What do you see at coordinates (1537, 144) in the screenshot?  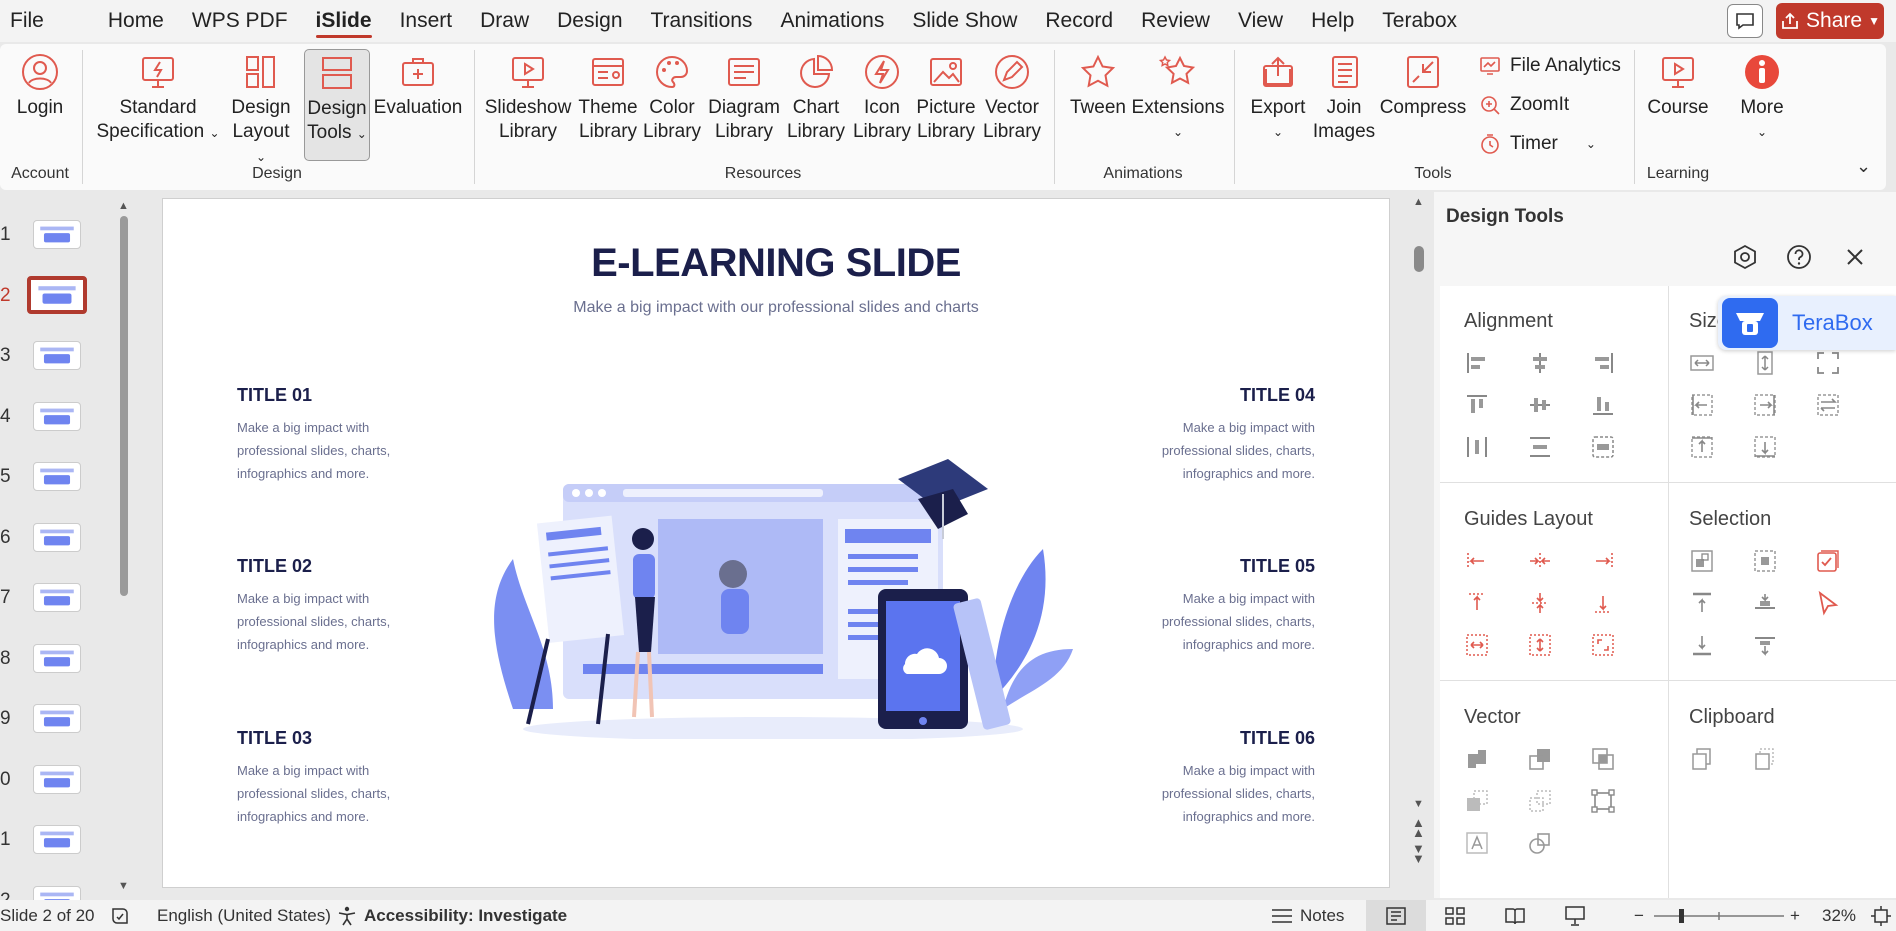 I see `timer-button: Timer ⌄` at bounding box center [1537, 144].